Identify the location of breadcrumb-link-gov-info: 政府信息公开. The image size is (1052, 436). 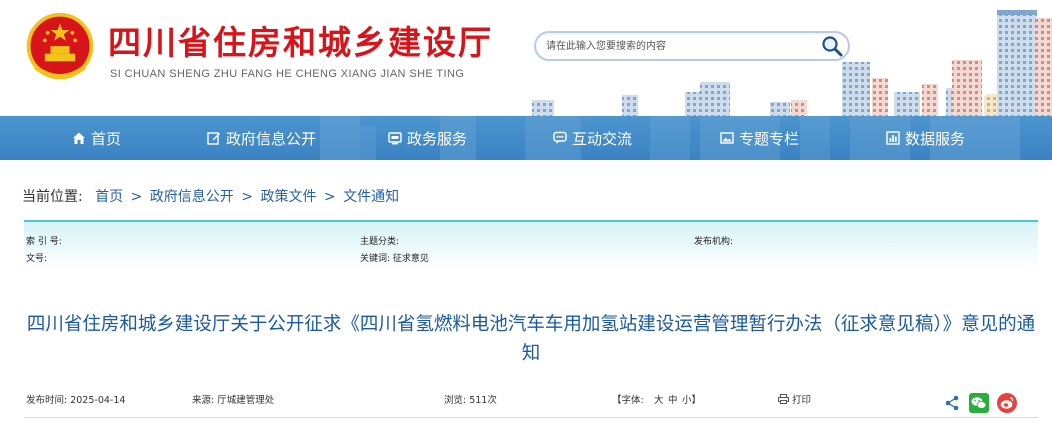
(192, 197).